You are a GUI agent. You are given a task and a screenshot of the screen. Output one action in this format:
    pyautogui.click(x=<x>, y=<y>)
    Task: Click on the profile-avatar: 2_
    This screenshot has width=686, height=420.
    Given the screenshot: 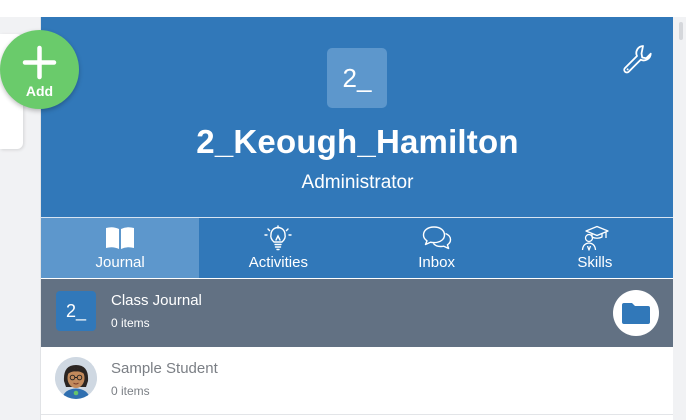 What is the action you would take?
    pyautogui.click(x=357, y=78)
    